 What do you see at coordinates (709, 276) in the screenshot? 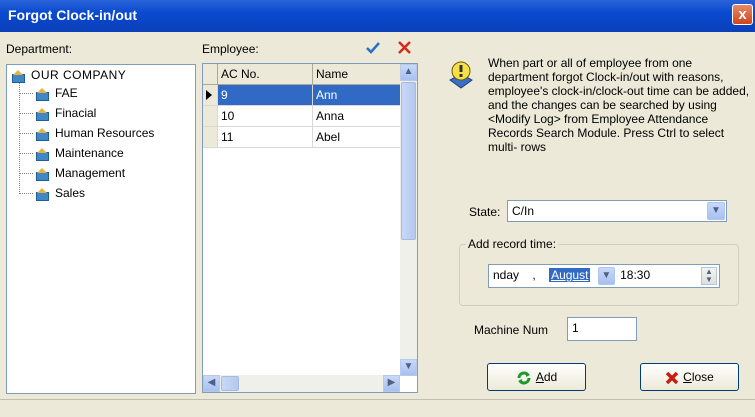
I see `time-spinner-icon: ▲ ▼` at bounding box center [709, 276].